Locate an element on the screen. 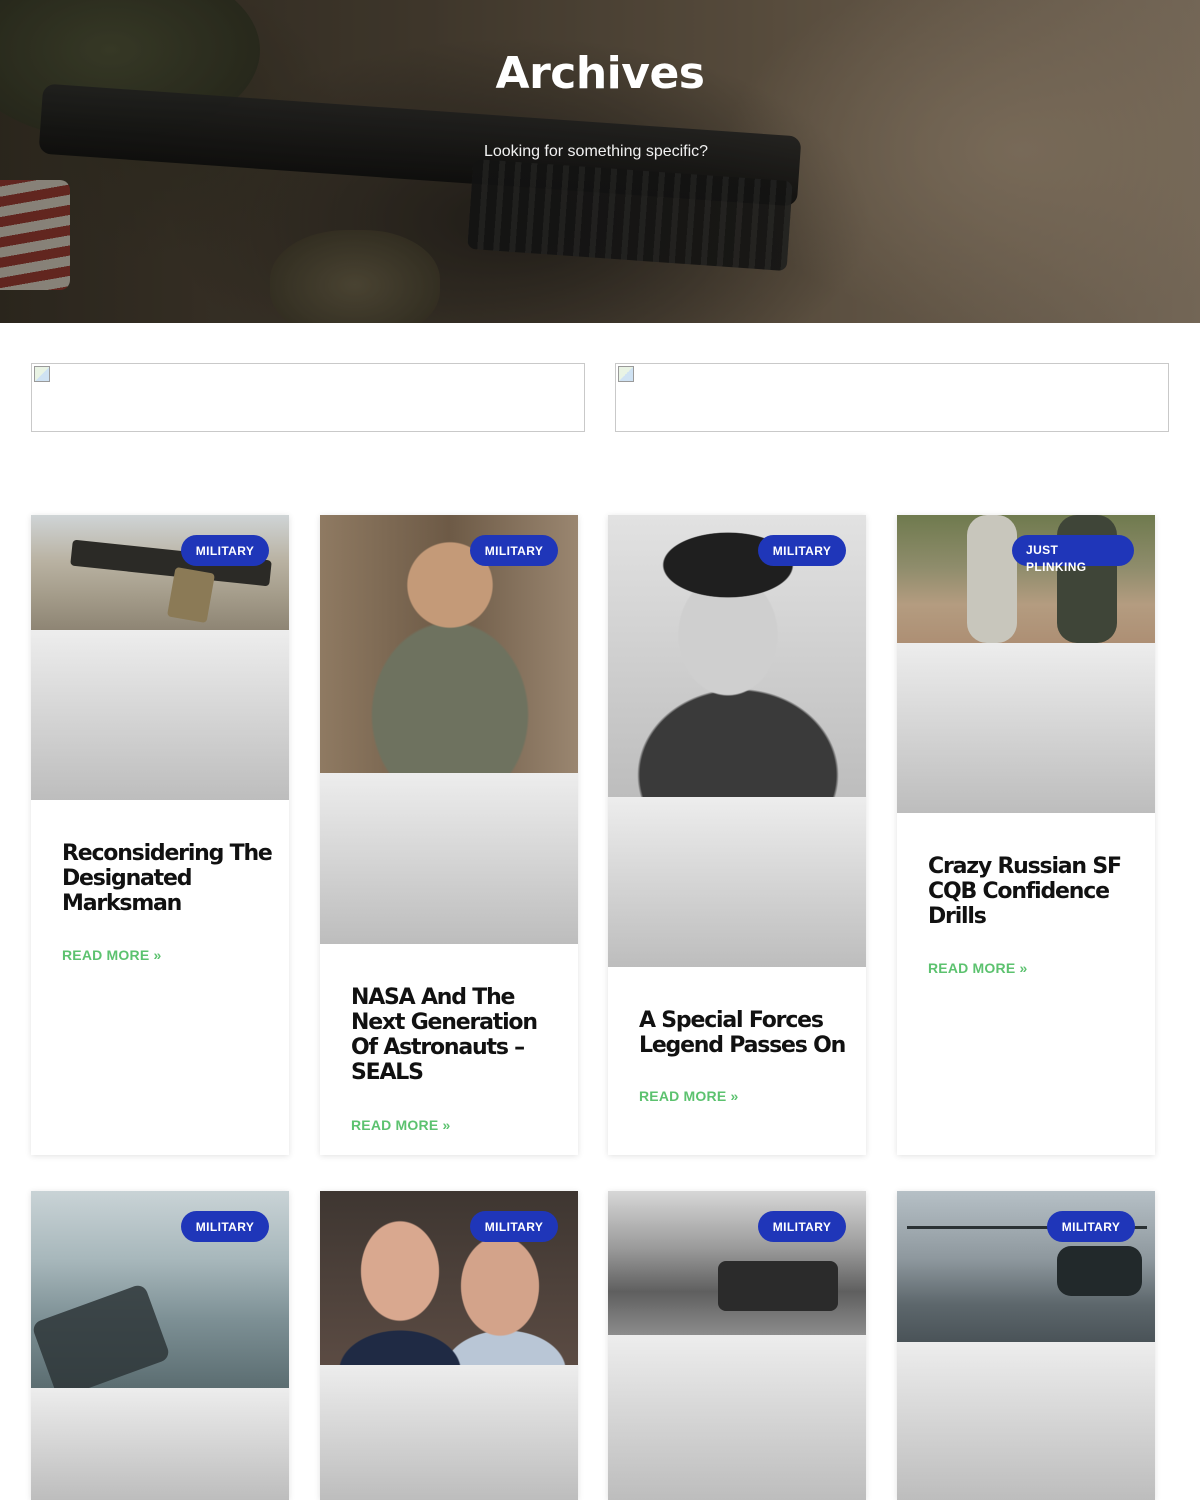  ad-slot-right is located at coordinates (892, 397).